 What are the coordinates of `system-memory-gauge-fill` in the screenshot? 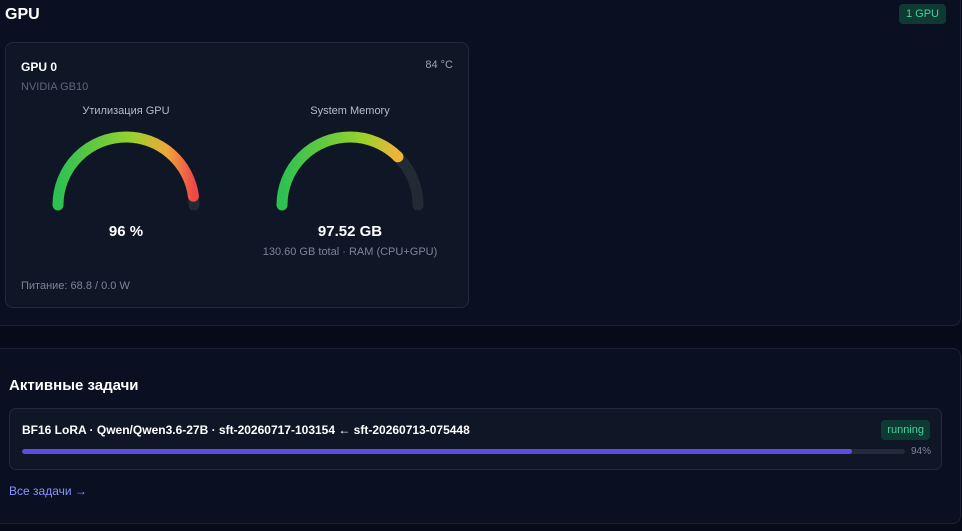 It's located at (350, 171).